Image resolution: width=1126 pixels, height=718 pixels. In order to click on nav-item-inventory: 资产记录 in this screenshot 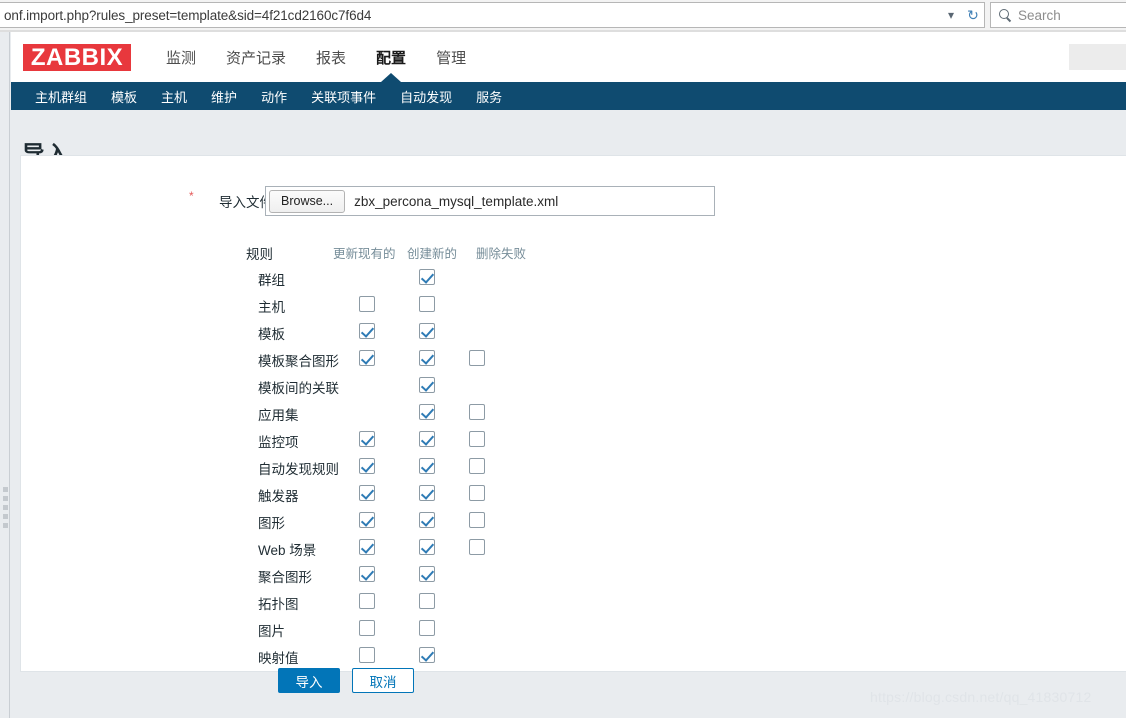, I will do `click(256, 57)`.